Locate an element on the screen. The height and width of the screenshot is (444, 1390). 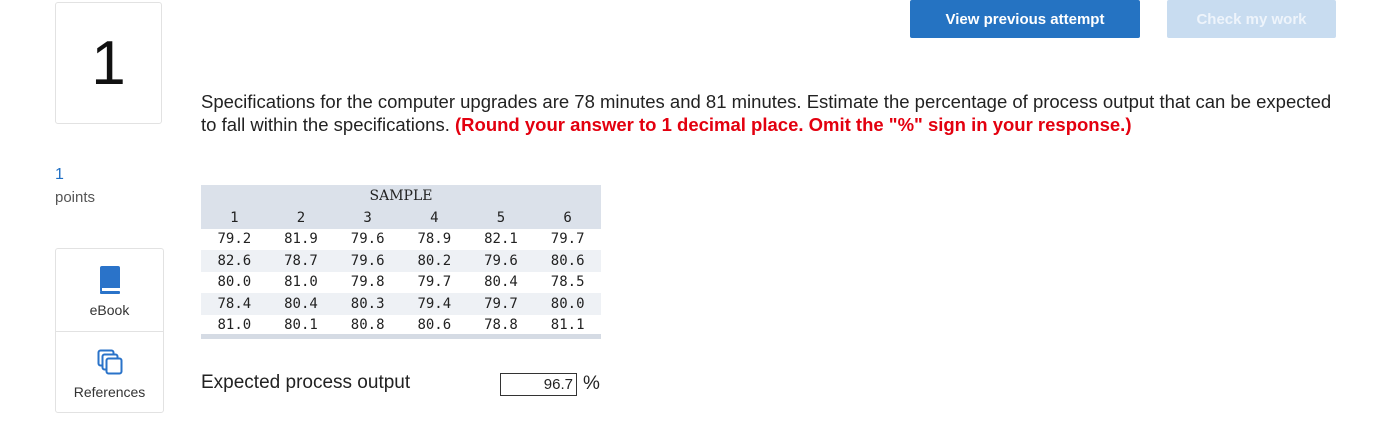
table-title: SAMPLE is located at coordinates (401, 196).